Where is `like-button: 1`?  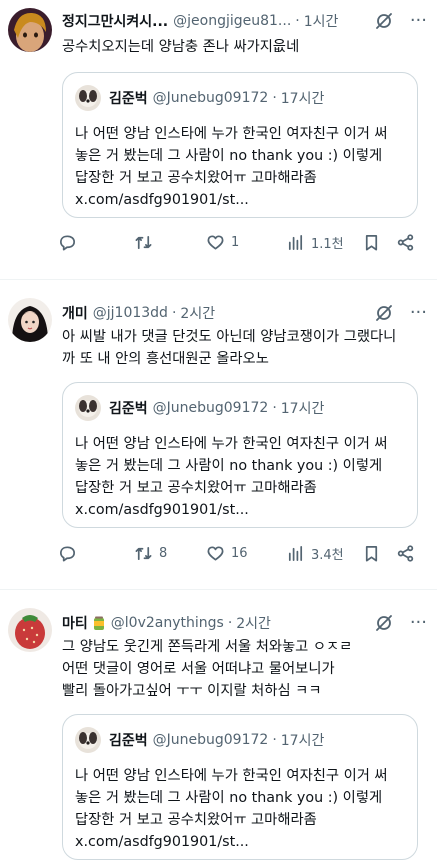
like-button: 1 is located at coordinates (222, 242).